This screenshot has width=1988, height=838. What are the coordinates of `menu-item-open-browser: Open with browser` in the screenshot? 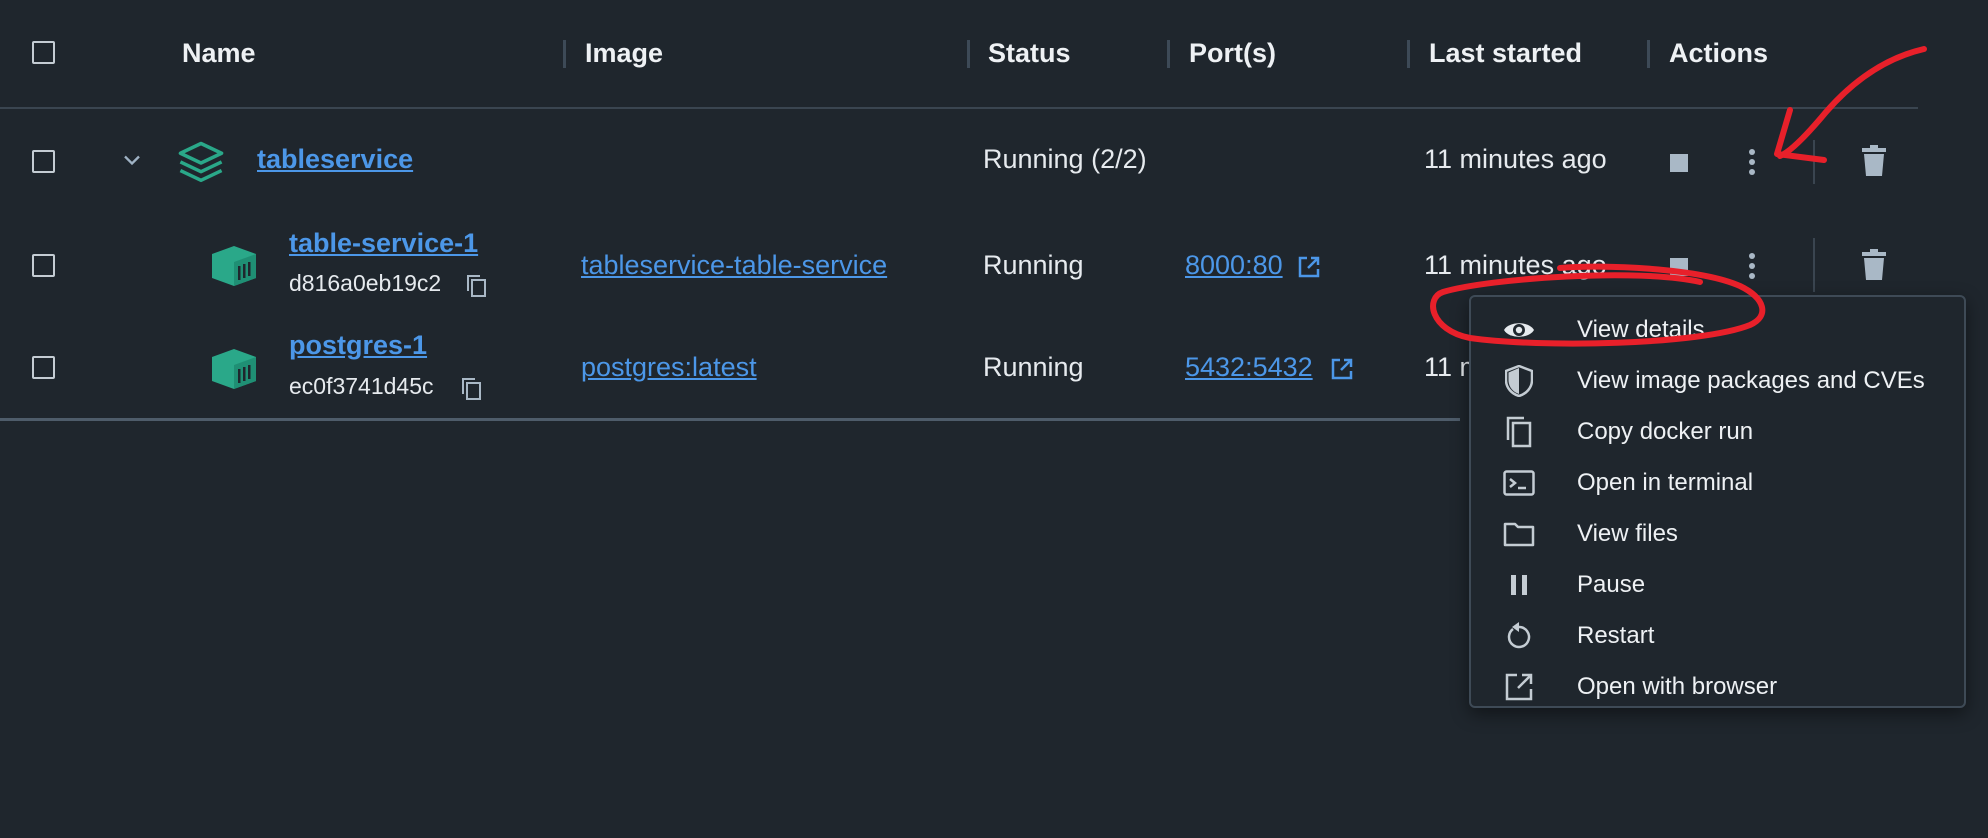 It's located at (1717, 686).